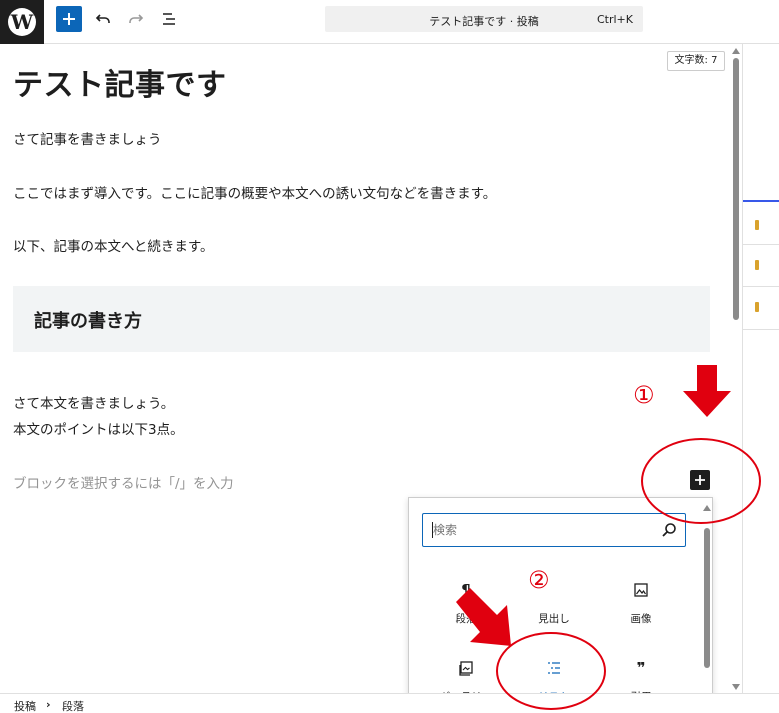 Image resolution: width=779 pixels, height=713 pixels. I want to click on block-item-image: 画像, so click(641, 605).